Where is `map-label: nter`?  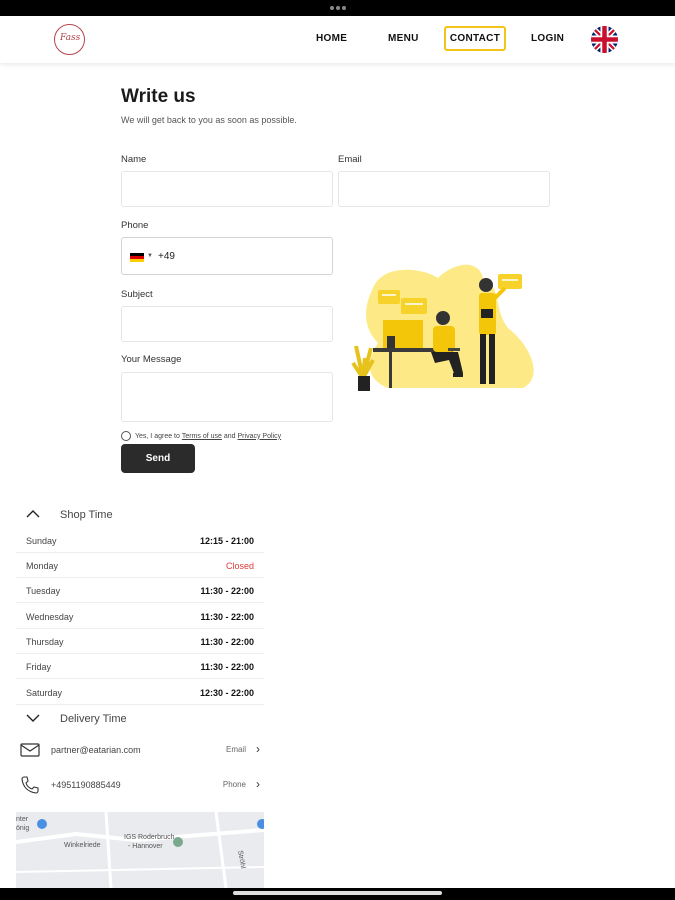
map-label: nter is located at coordinates (22, 819).